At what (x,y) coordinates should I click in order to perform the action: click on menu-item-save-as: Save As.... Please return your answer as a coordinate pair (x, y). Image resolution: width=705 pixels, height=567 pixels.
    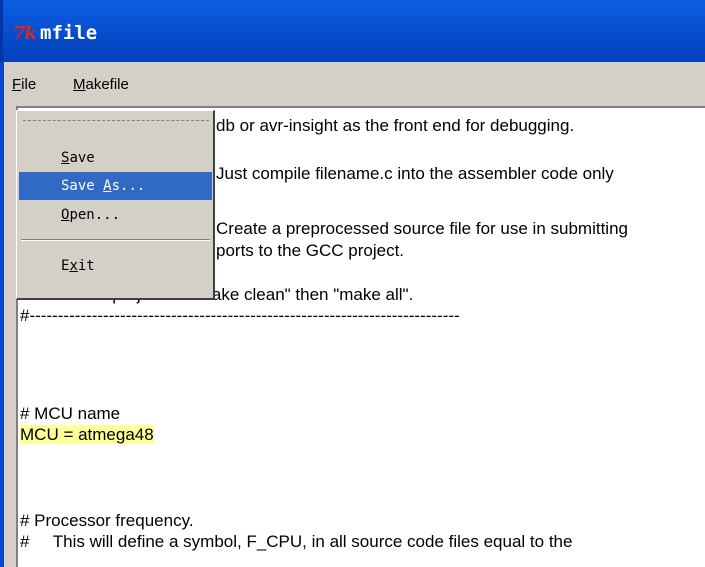
    Looking at the image, I should click on (115, 186).